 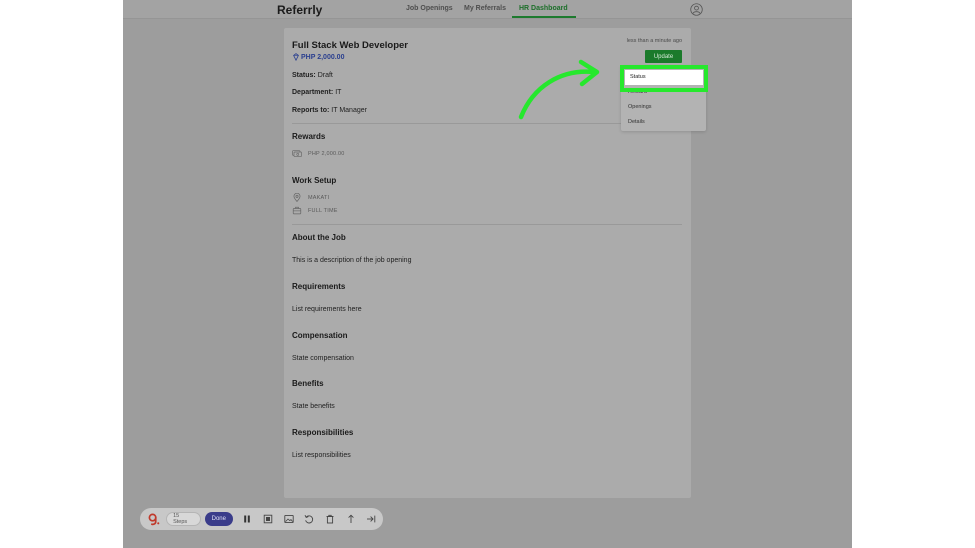 What do you see at coordinates (304, 75) in the screenshot?
I see `status-label: Status:` at bounding box center [304, 75].